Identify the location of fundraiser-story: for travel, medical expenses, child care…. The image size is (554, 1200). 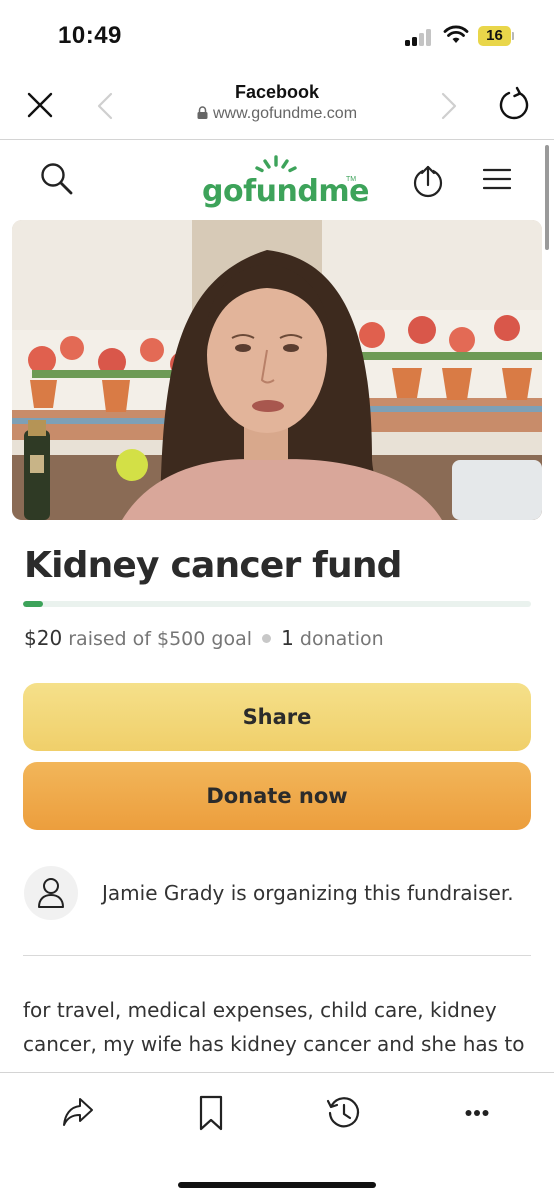
(274, 1027).